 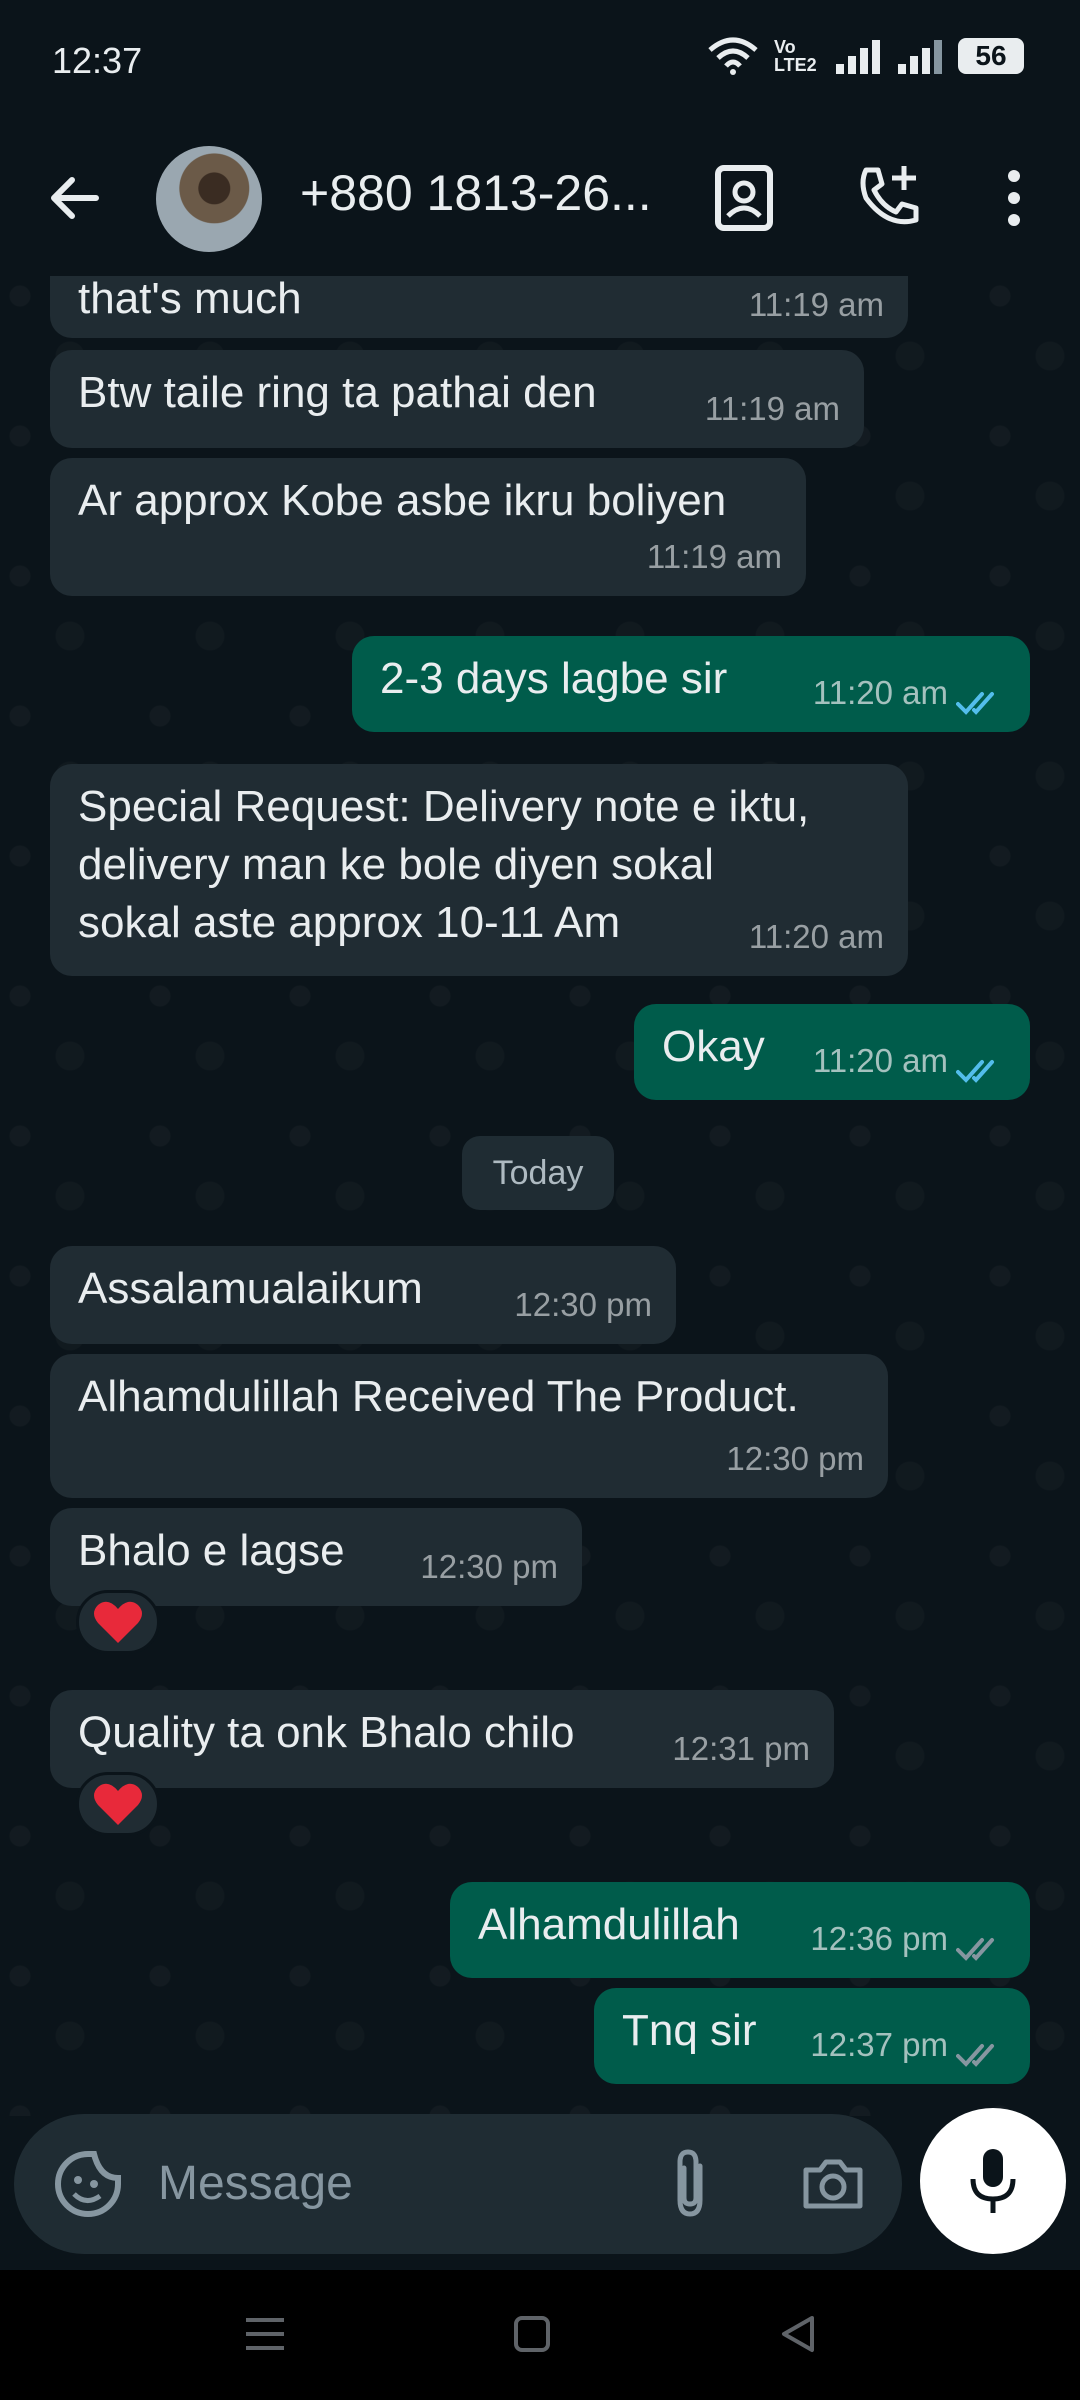 What do you see at coordinates (741, 1748) in the screenshot?
I see `message-time: 12:31 pm` at bounding box center [741, 1748].